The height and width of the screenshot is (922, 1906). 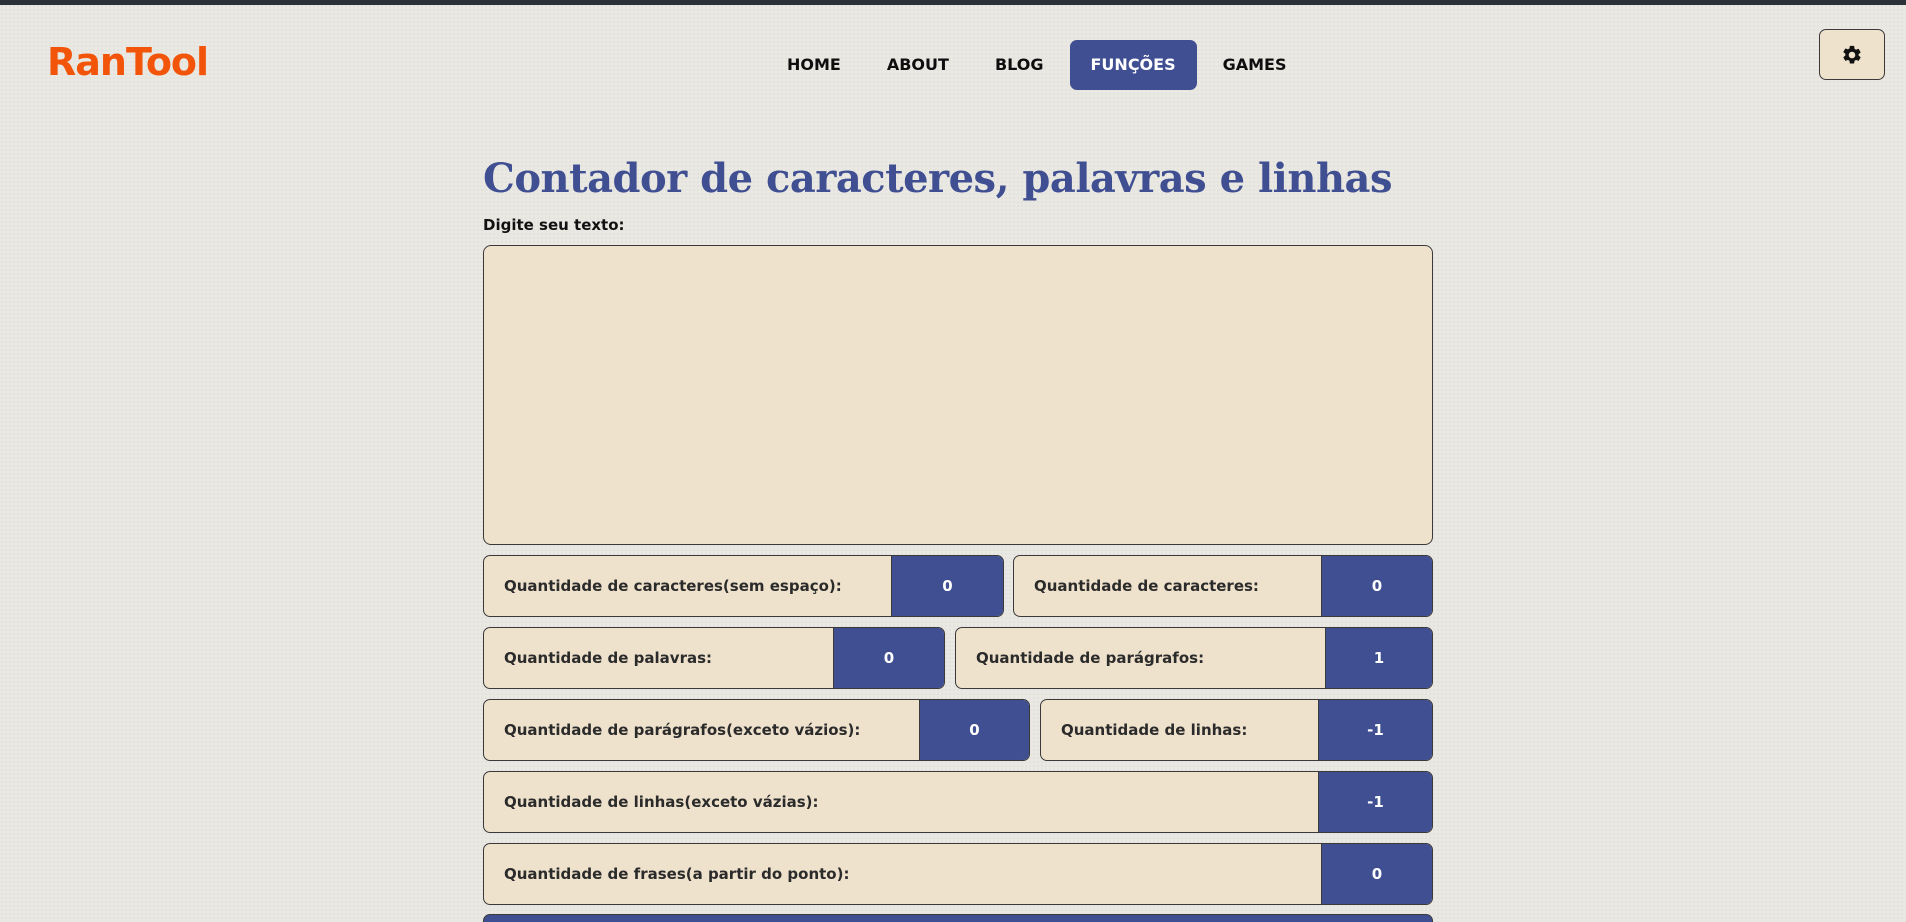 What do you see at coordinates (1154, 730) in the screenshot?
I see `stat-label: Quantidade de linhas:` at bounding box center [1154, 730].